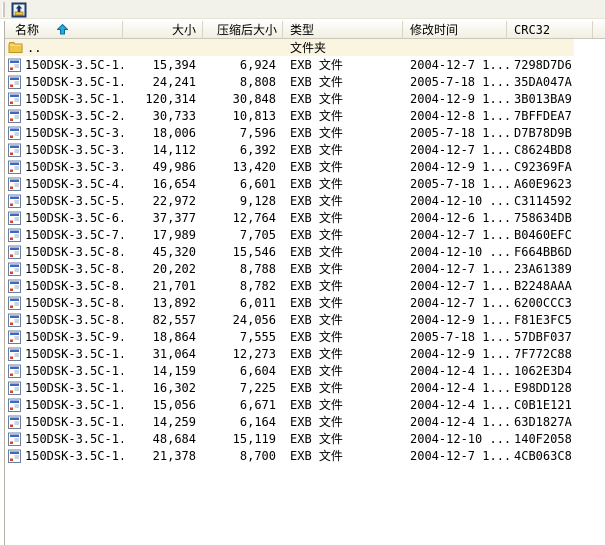 The image size is (605, 545). What do you see at coordinates (543, 234) in the screenshot?
I see `file-crc32: B0460EFC` at bounding box center [543, 234].